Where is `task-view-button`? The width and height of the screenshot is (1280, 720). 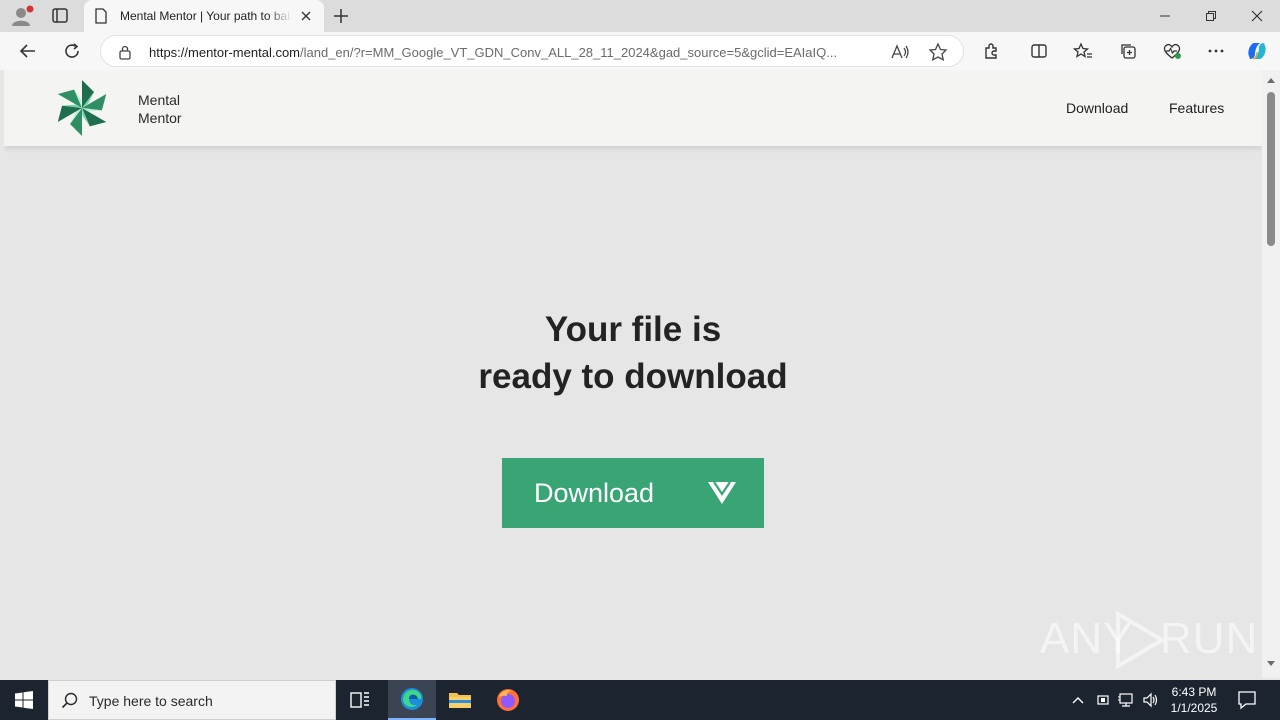 task-view-button is located at coordinates (360, 700).